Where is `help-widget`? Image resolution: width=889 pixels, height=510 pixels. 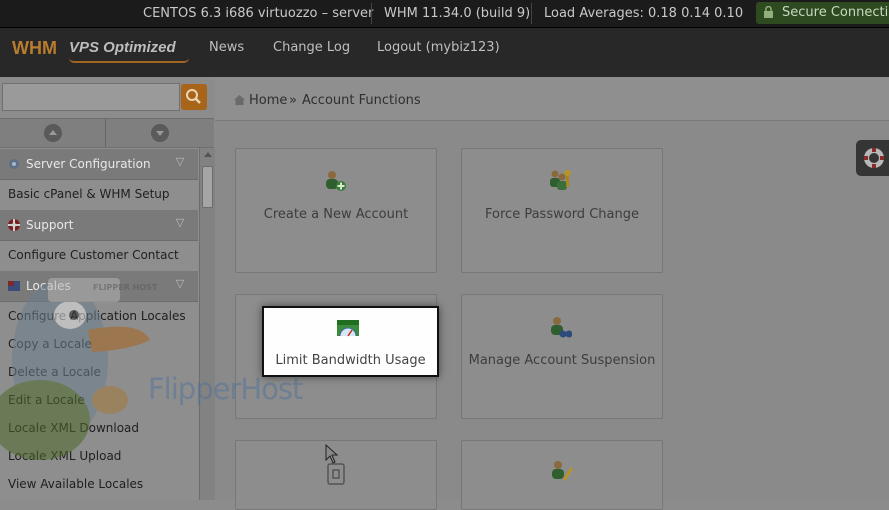 help-widget is located at coordinates (872, 158).